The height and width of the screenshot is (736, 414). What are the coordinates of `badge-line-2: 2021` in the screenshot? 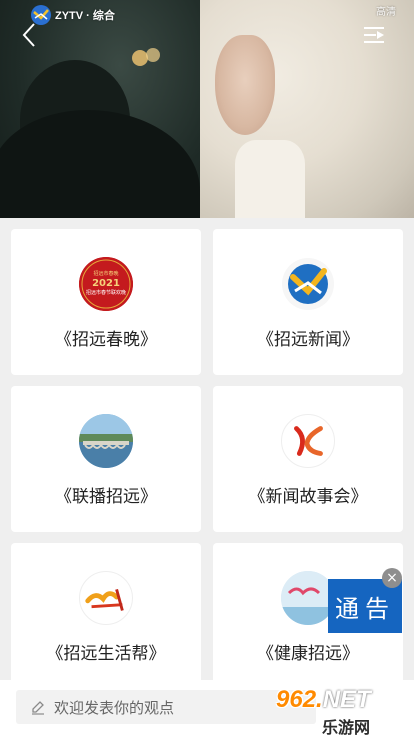 It's located at (106, 283).